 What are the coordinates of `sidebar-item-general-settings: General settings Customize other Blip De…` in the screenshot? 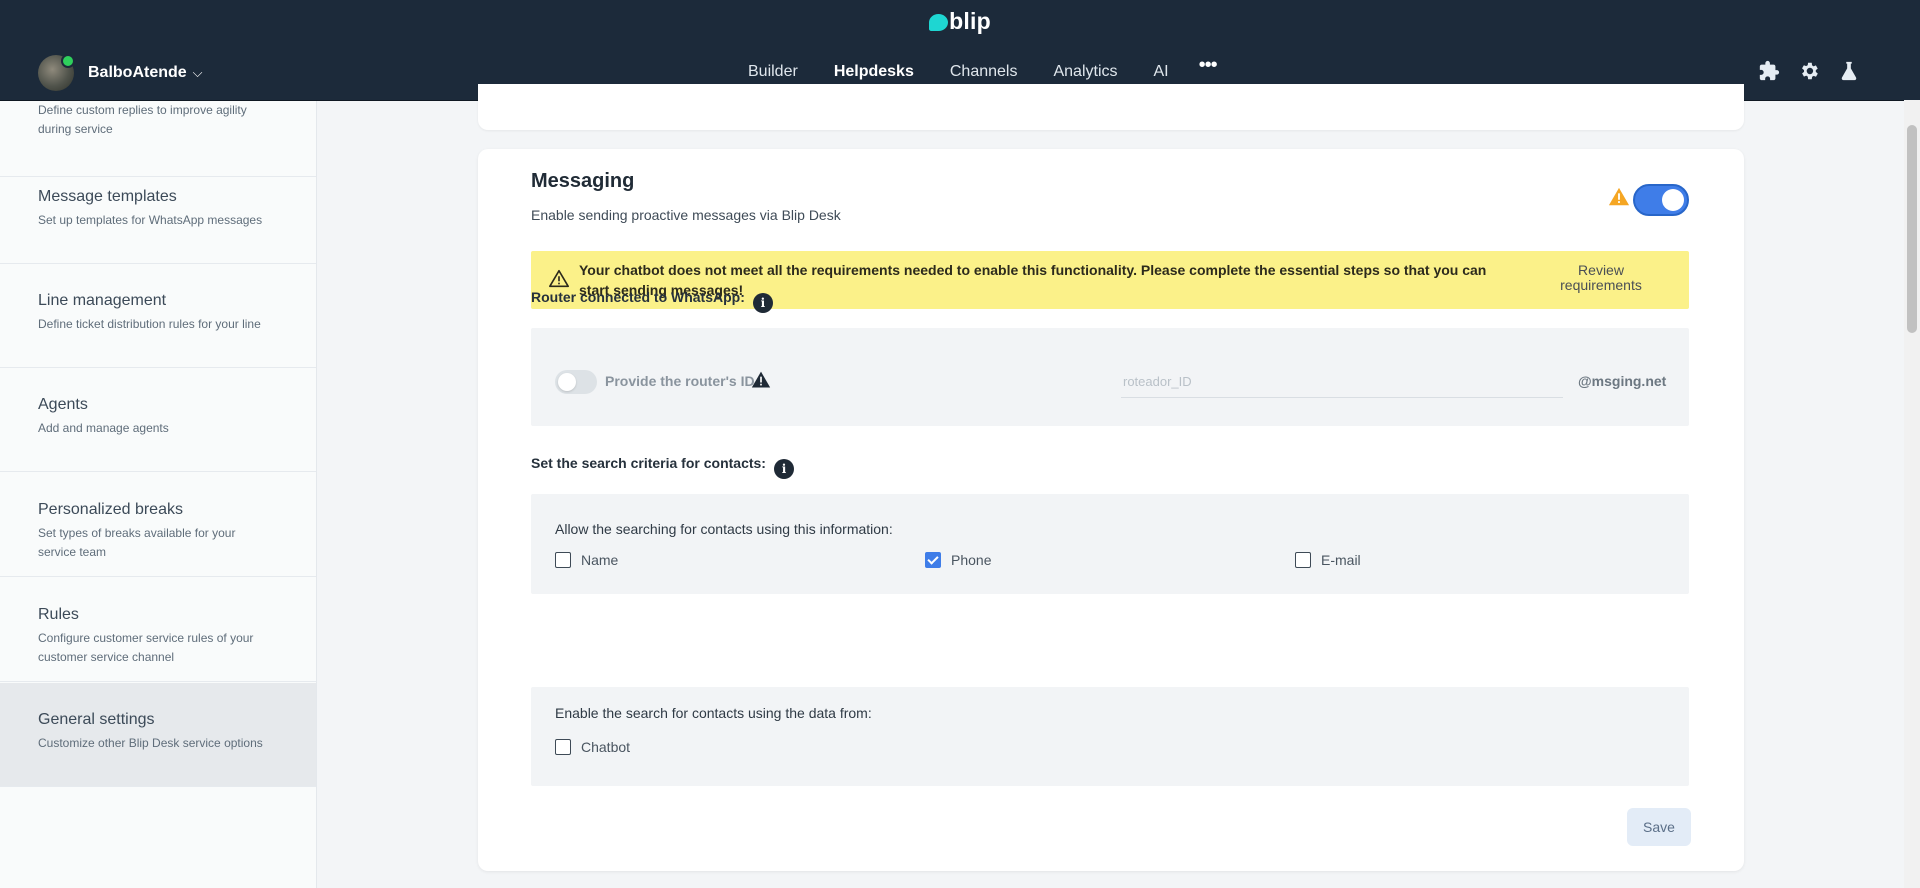 It's located at (158, 735).